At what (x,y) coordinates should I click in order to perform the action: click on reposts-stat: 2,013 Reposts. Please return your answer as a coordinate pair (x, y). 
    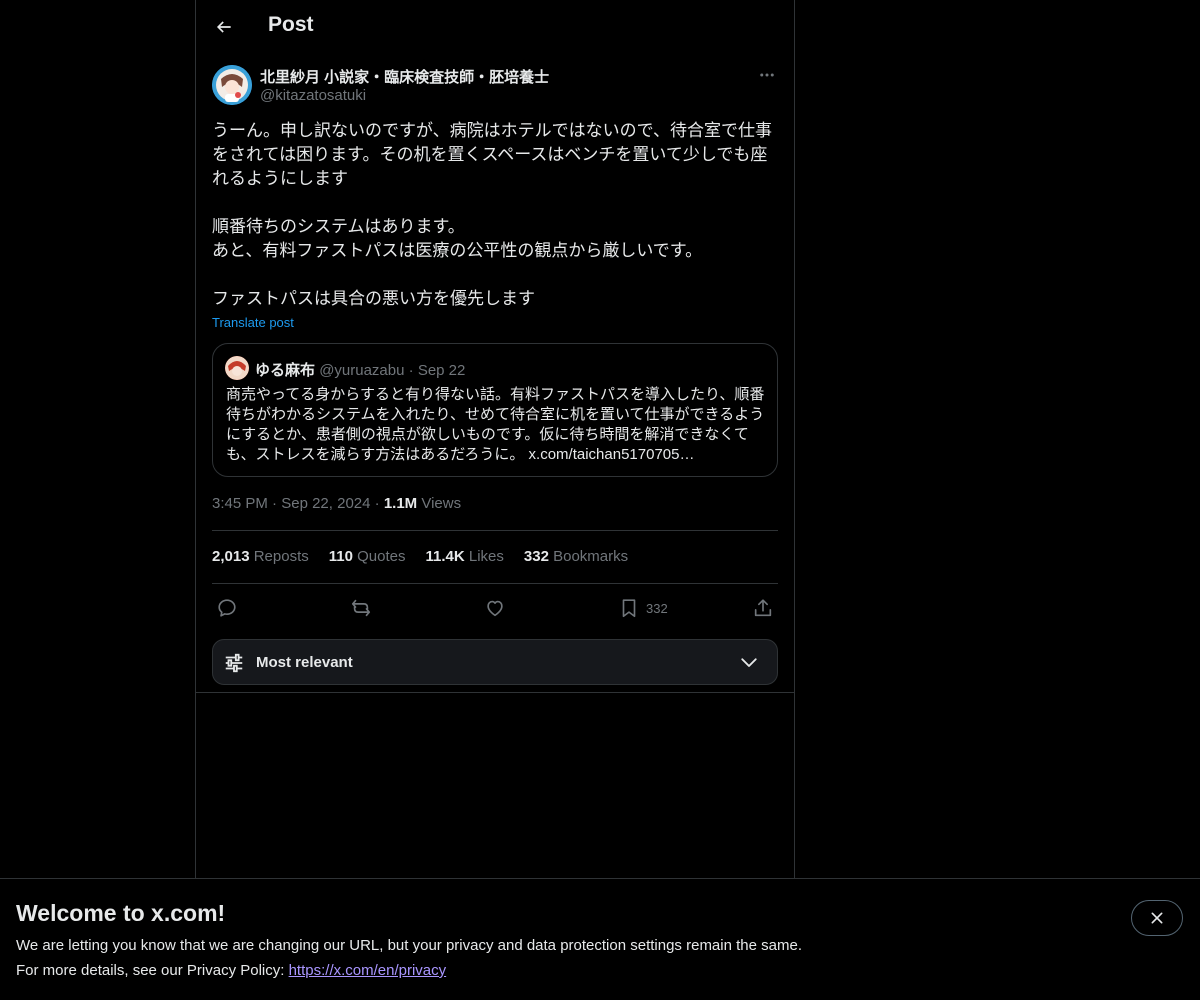
    Looking at the image, I should click on (260, 556).